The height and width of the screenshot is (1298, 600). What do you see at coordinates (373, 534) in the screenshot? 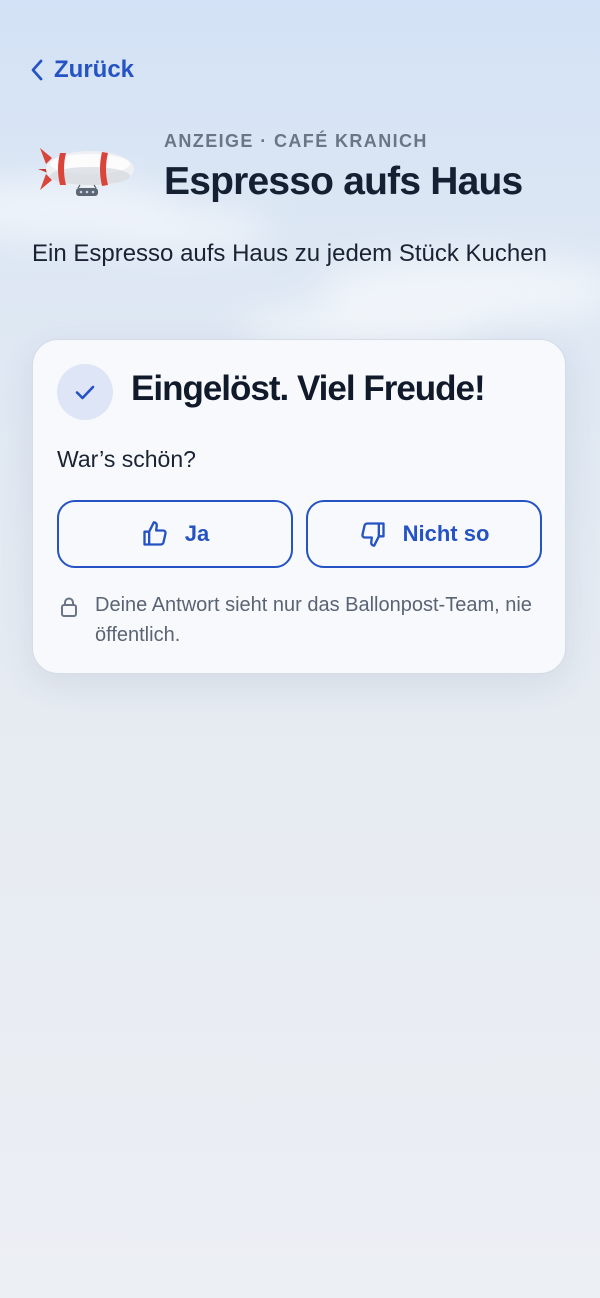
I see `thumbs-down-icon` at bounding box center [373, 534].